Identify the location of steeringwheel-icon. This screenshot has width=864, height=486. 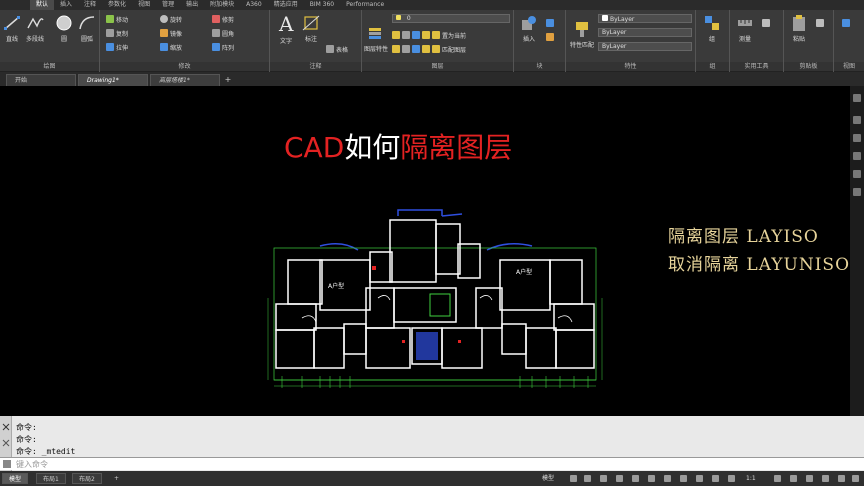
(857, 120).